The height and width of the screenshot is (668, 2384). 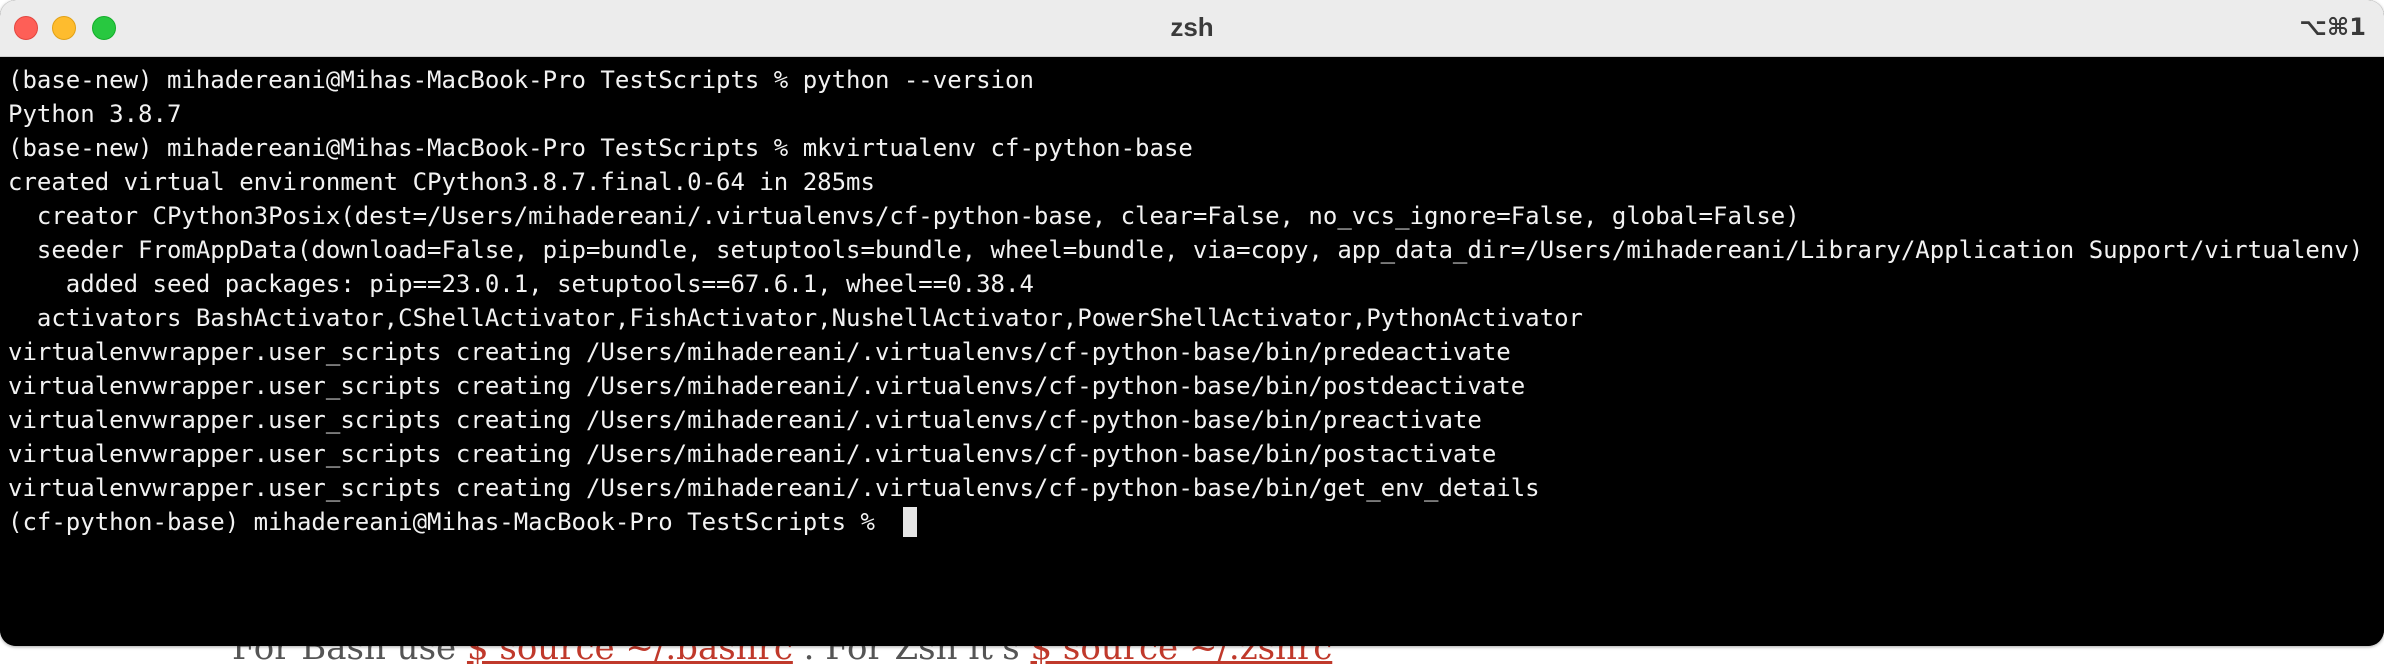 I want to click on terminal-line: Python 3.8.7, so click(x=95, y=114).